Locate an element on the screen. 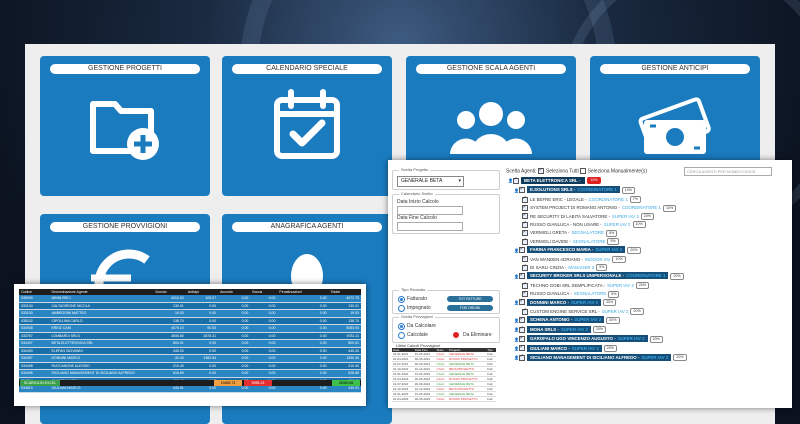  tile-calendario-speciale: CALENDARIO SPECIALE is located at coordinates (307, 126).